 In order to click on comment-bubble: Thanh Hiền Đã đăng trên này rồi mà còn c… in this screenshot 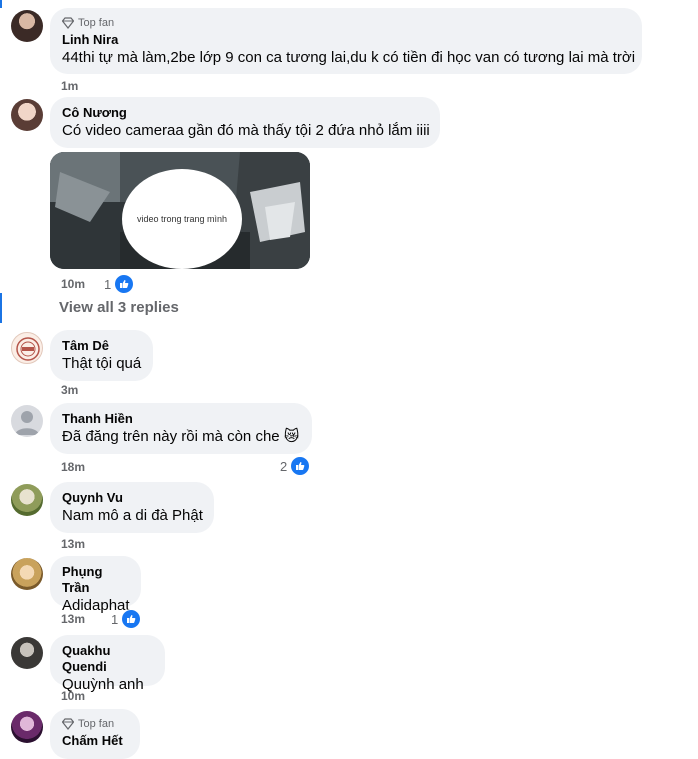, I will do `click(181, 428)`.